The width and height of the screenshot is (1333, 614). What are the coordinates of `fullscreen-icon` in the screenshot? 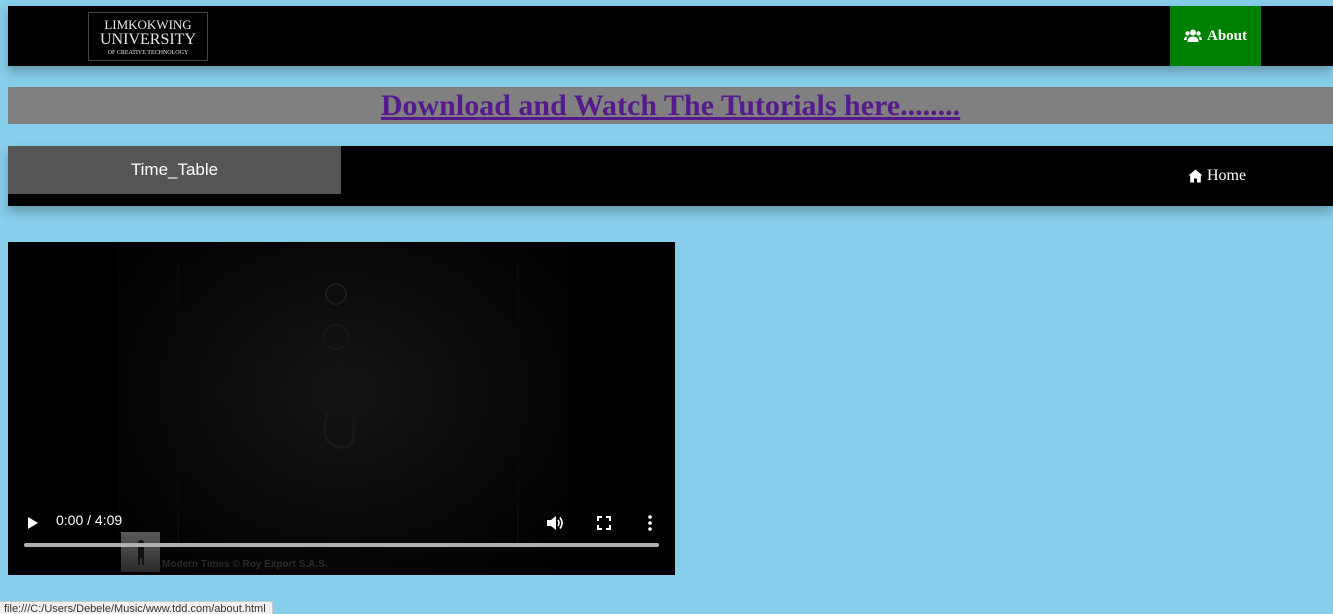 It's located at (604, 523).